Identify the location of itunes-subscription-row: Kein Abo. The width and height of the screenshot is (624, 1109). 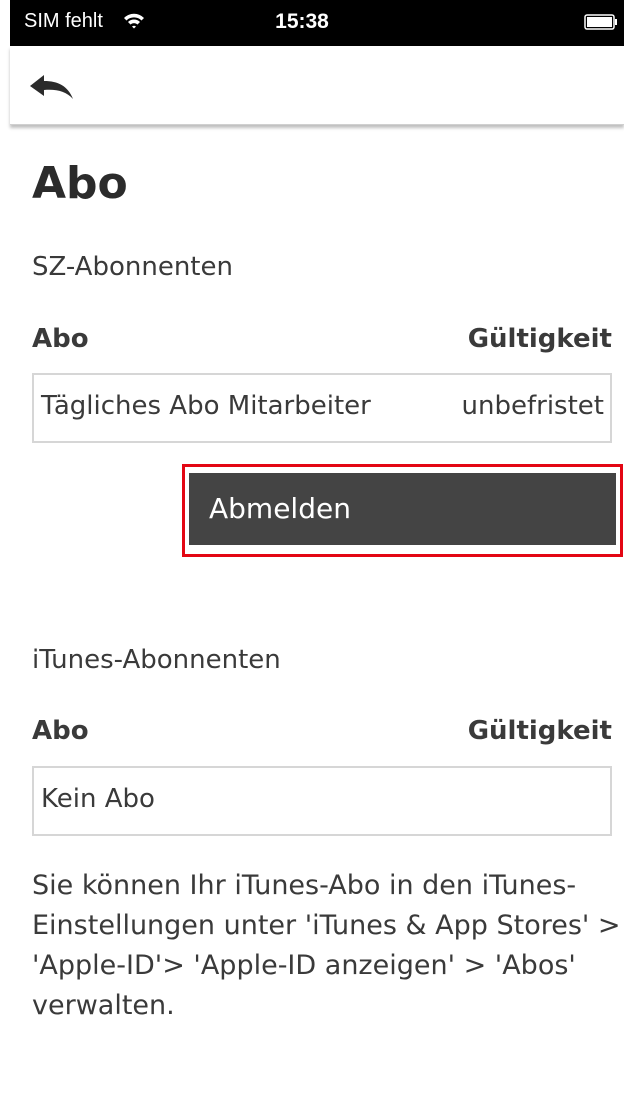
(322, 801).